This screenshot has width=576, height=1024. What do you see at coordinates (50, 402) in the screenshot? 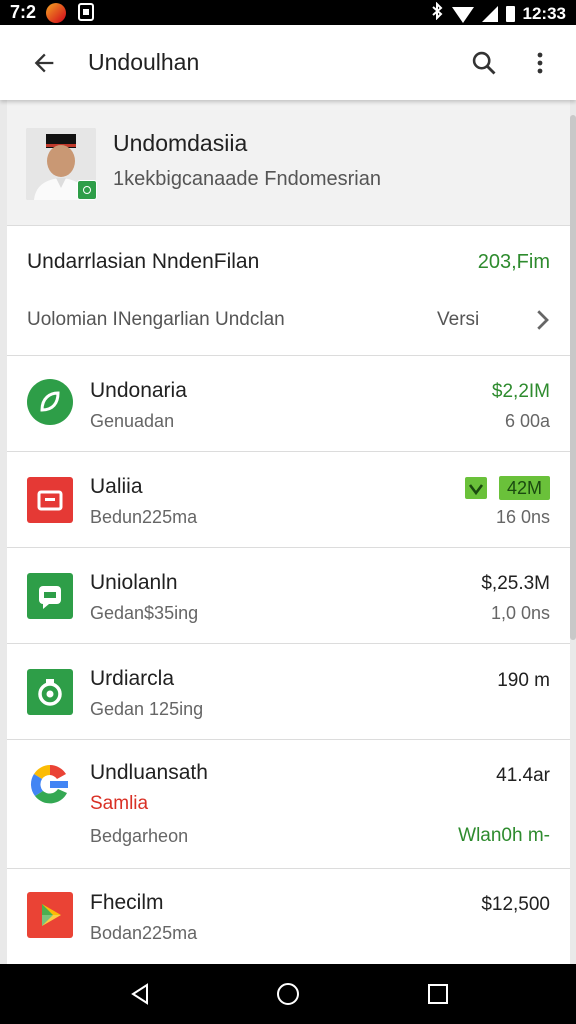
I see `leaf-icon` at bounding box center [50, 402].